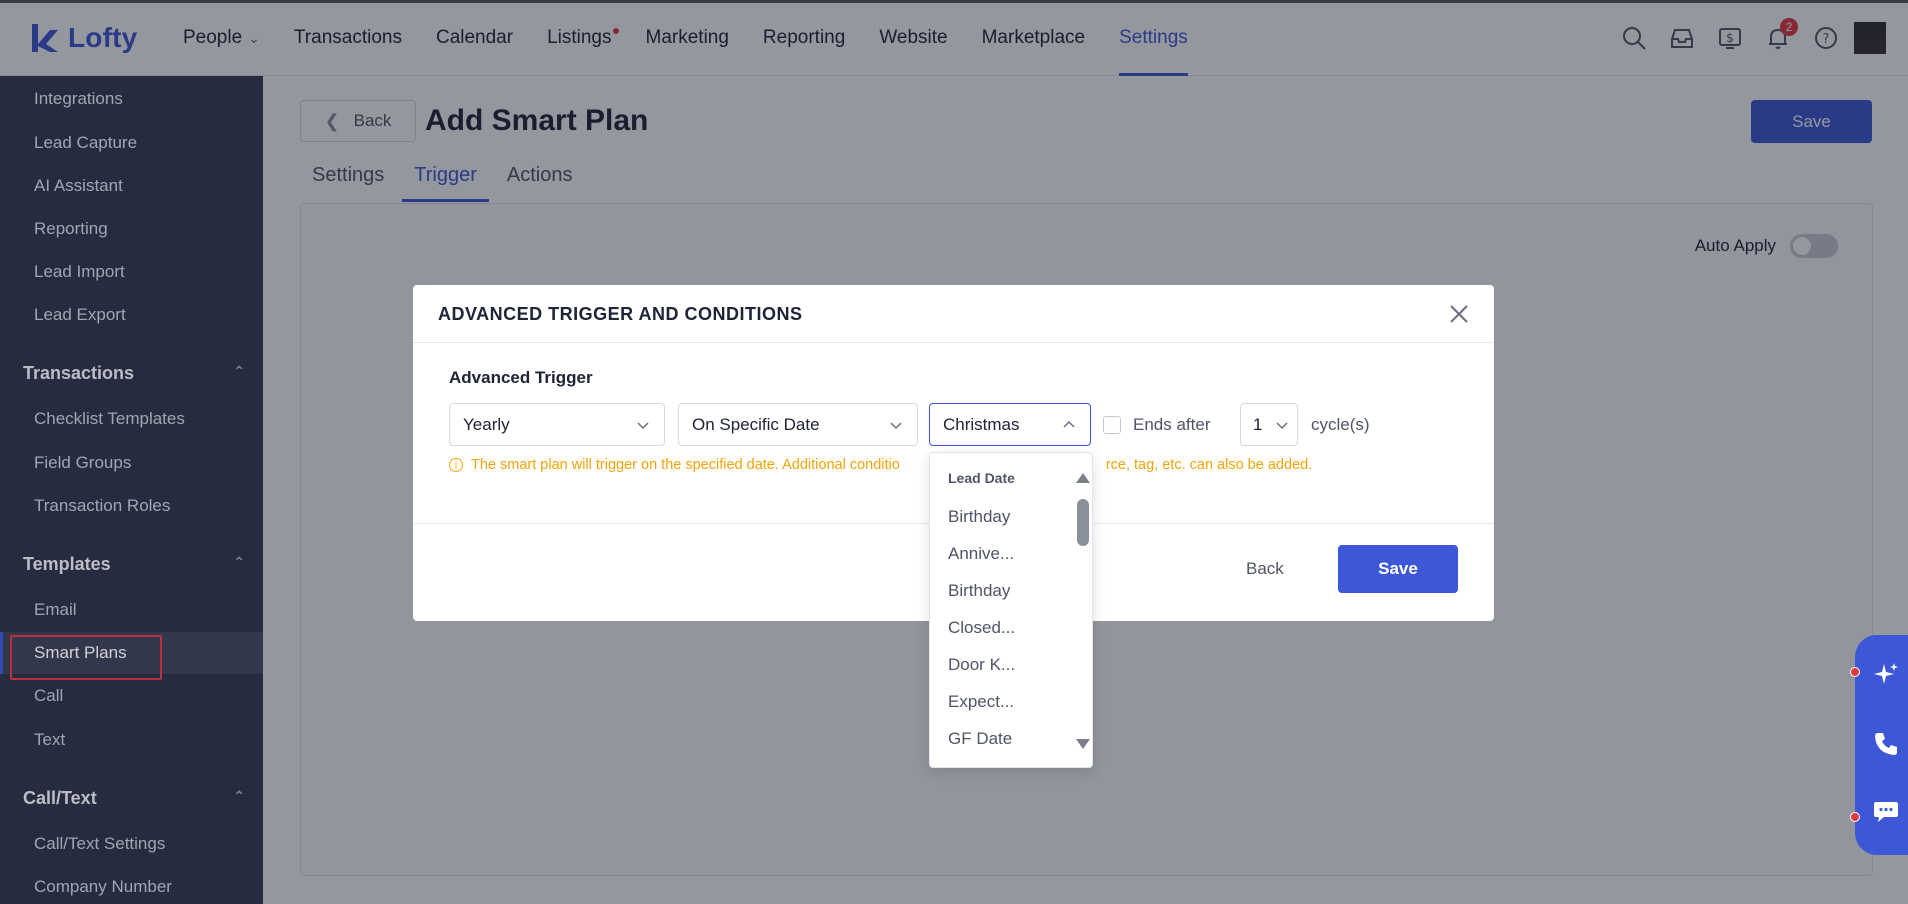 This screenshot has height=904, width=1908. Describe the element at coordinates (1459, 314) in the screenshot. I see `close-icon` at that location.